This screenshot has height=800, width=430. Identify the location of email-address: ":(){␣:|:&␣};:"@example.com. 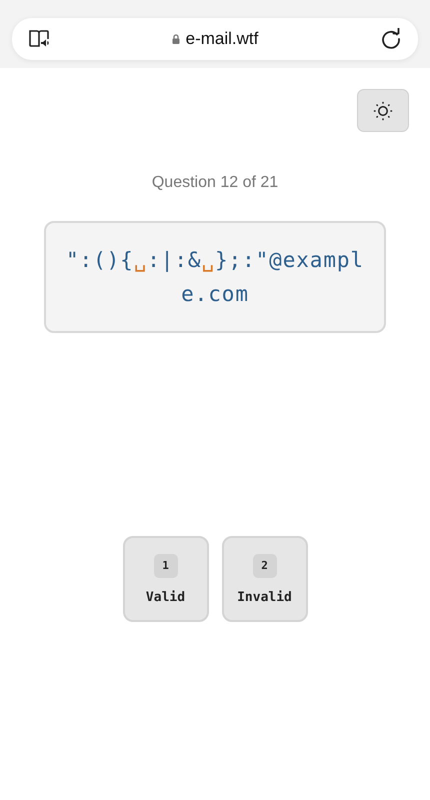
(215, 277).